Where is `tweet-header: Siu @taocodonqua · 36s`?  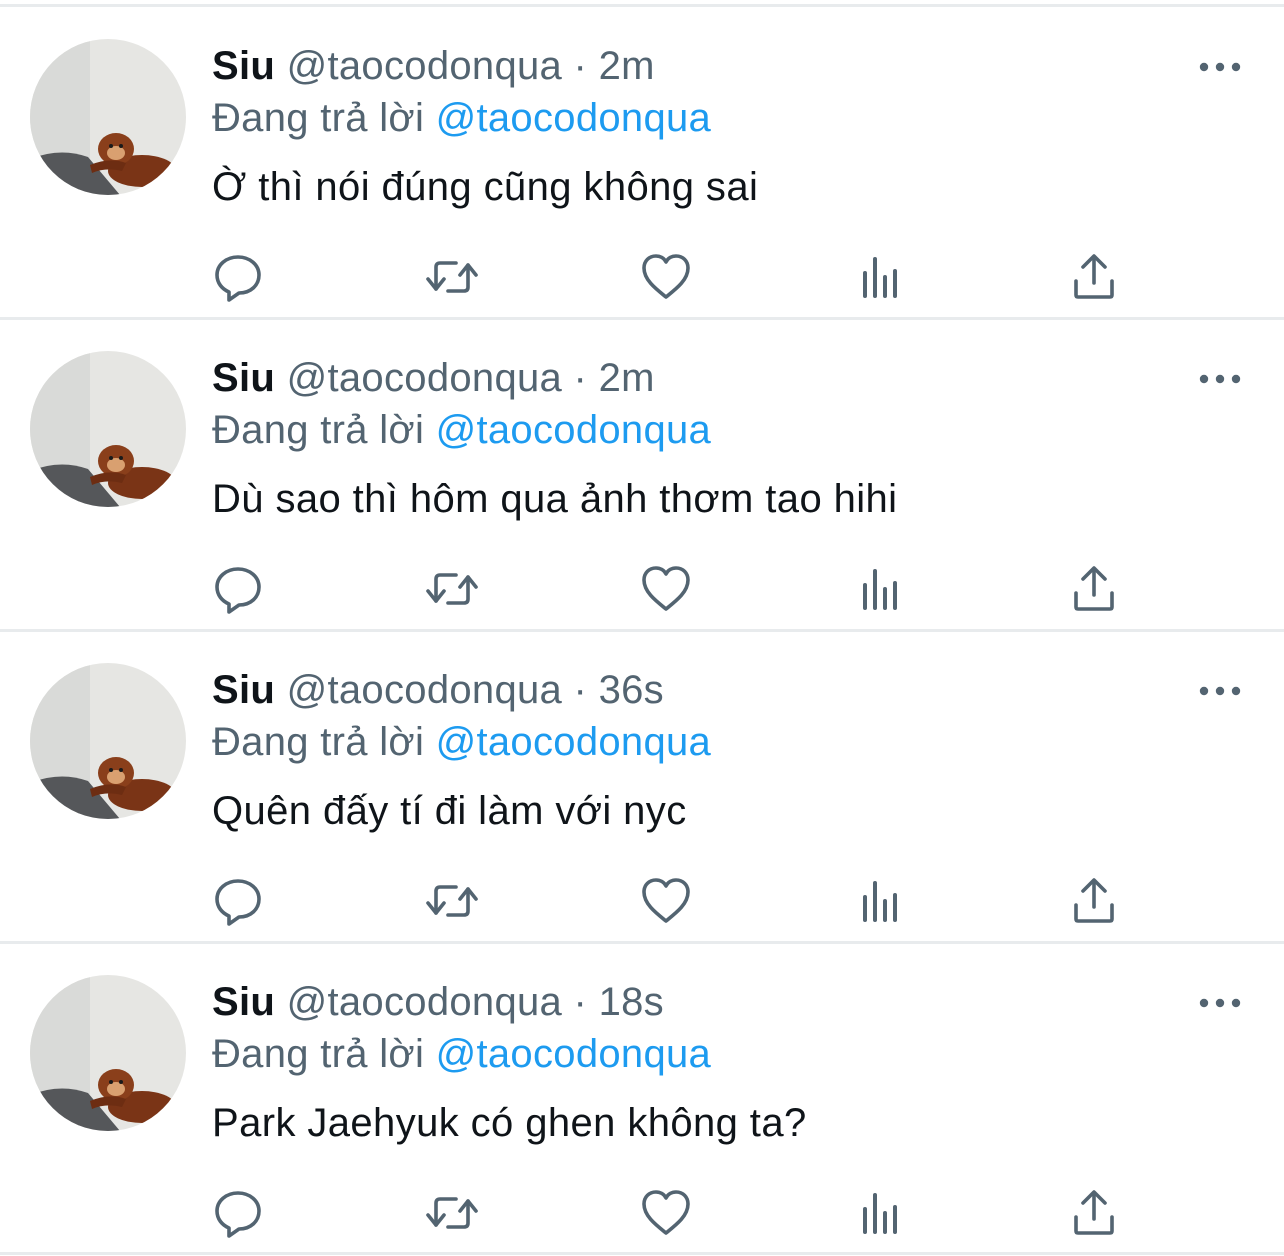 tweet-header: Siu @taocodonqua · 36s is located at coordinates (438, 690).